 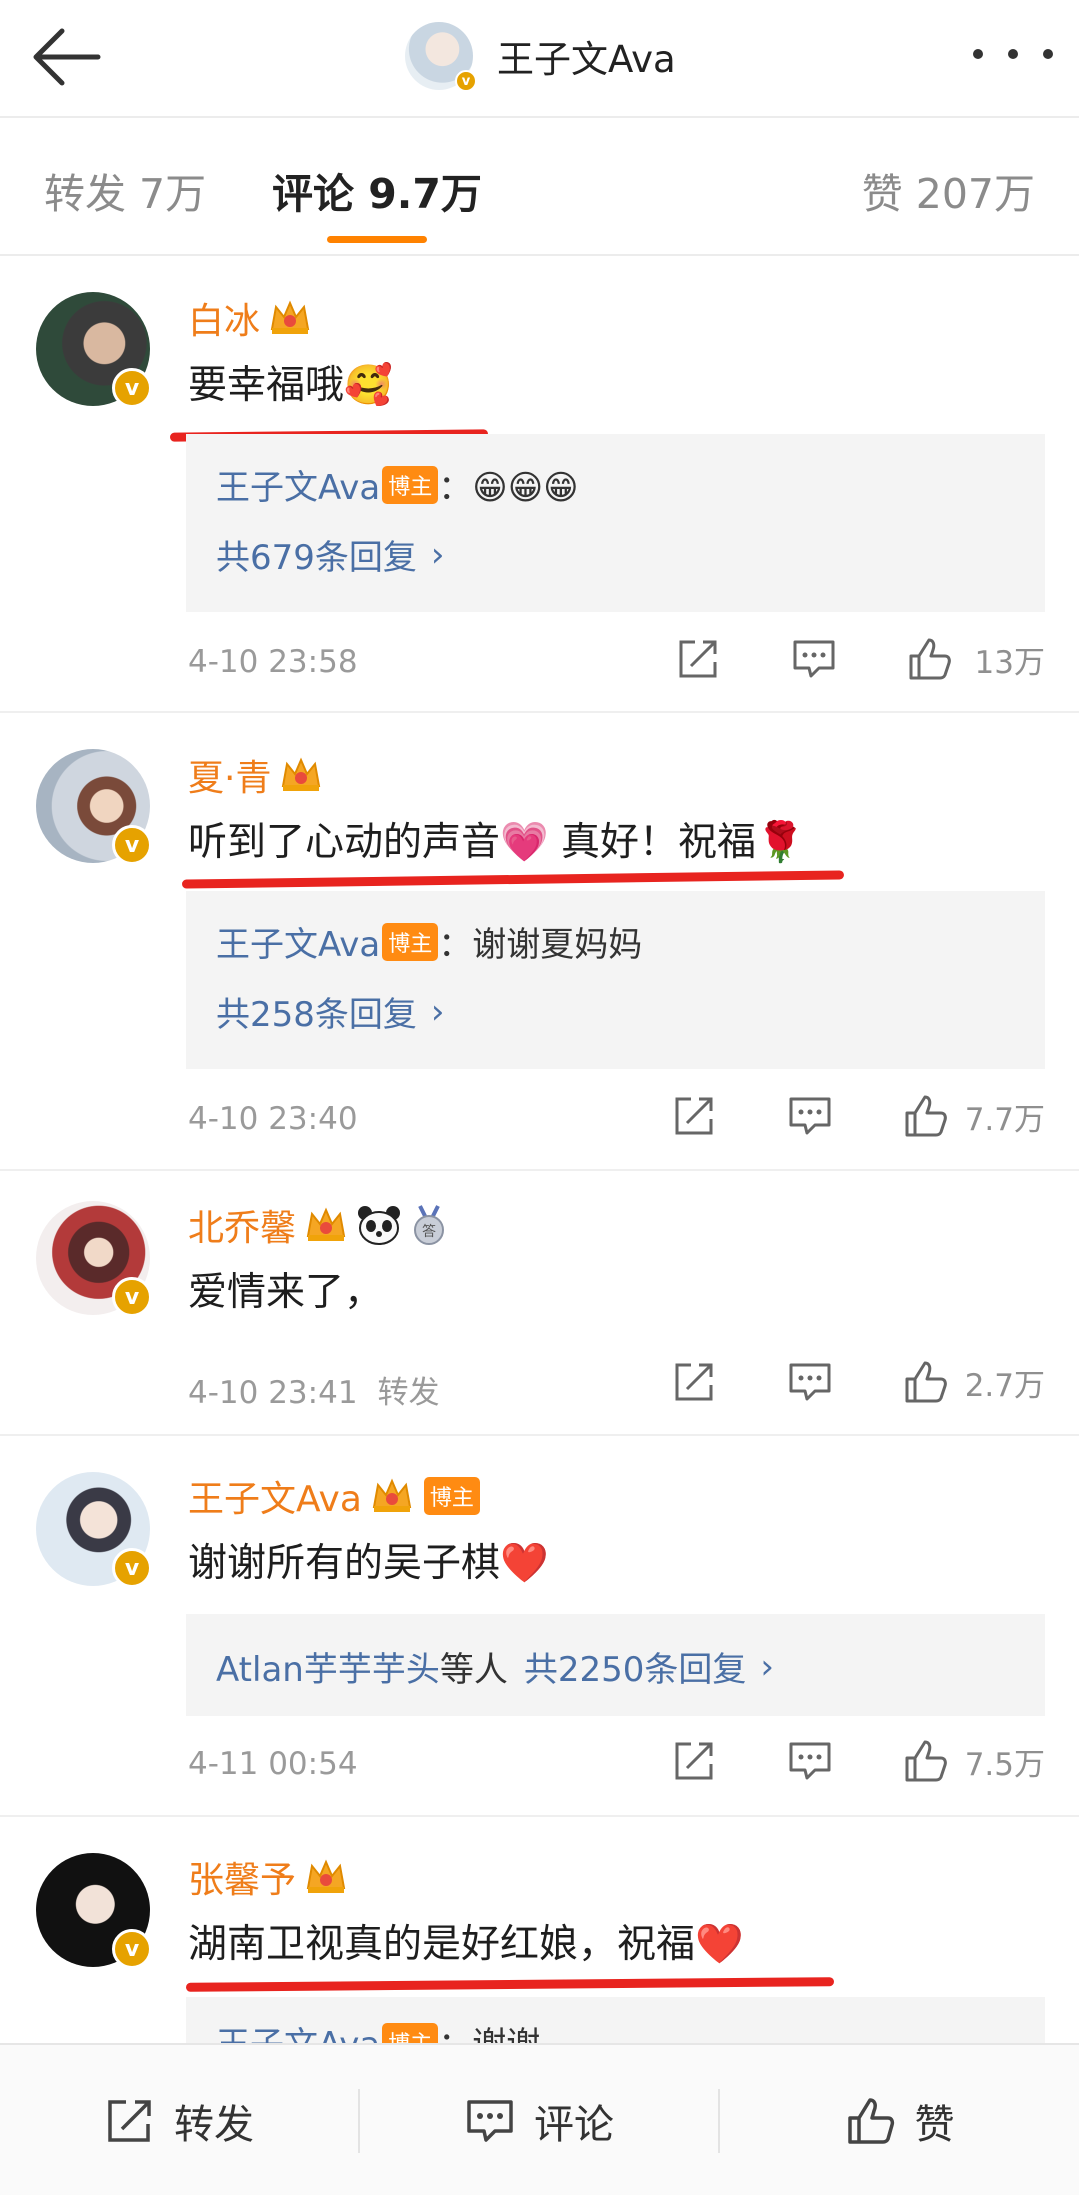 I want to click on comment-header: 夏·青, so click(x=255, y=775).